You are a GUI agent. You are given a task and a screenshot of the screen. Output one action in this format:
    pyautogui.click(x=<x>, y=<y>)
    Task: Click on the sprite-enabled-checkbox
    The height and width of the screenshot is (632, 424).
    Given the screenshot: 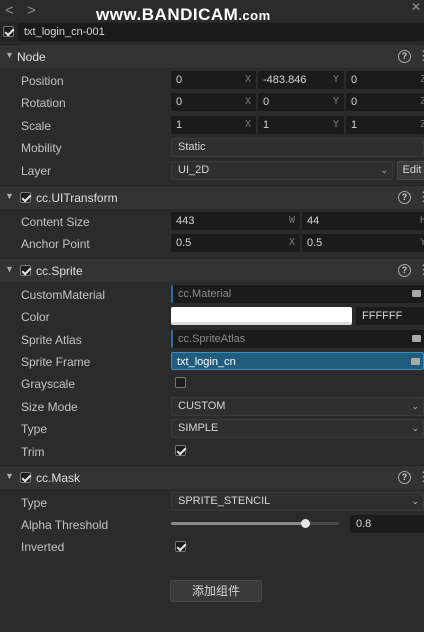 What is the action you would take?
    pyautogui.click(x=25, y=270)
    